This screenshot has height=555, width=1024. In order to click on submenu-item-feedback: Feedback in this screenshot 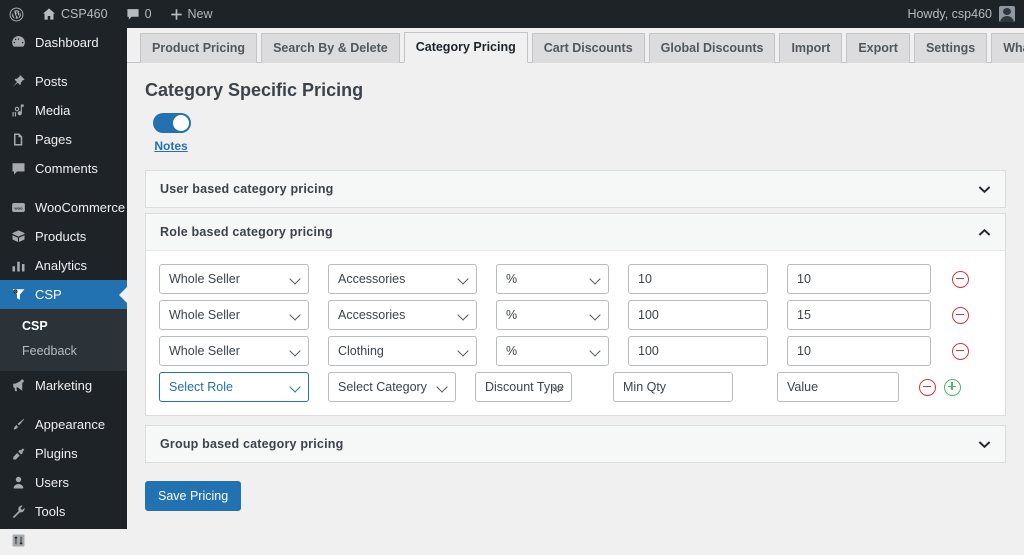, I will do `click(63, 351)`.